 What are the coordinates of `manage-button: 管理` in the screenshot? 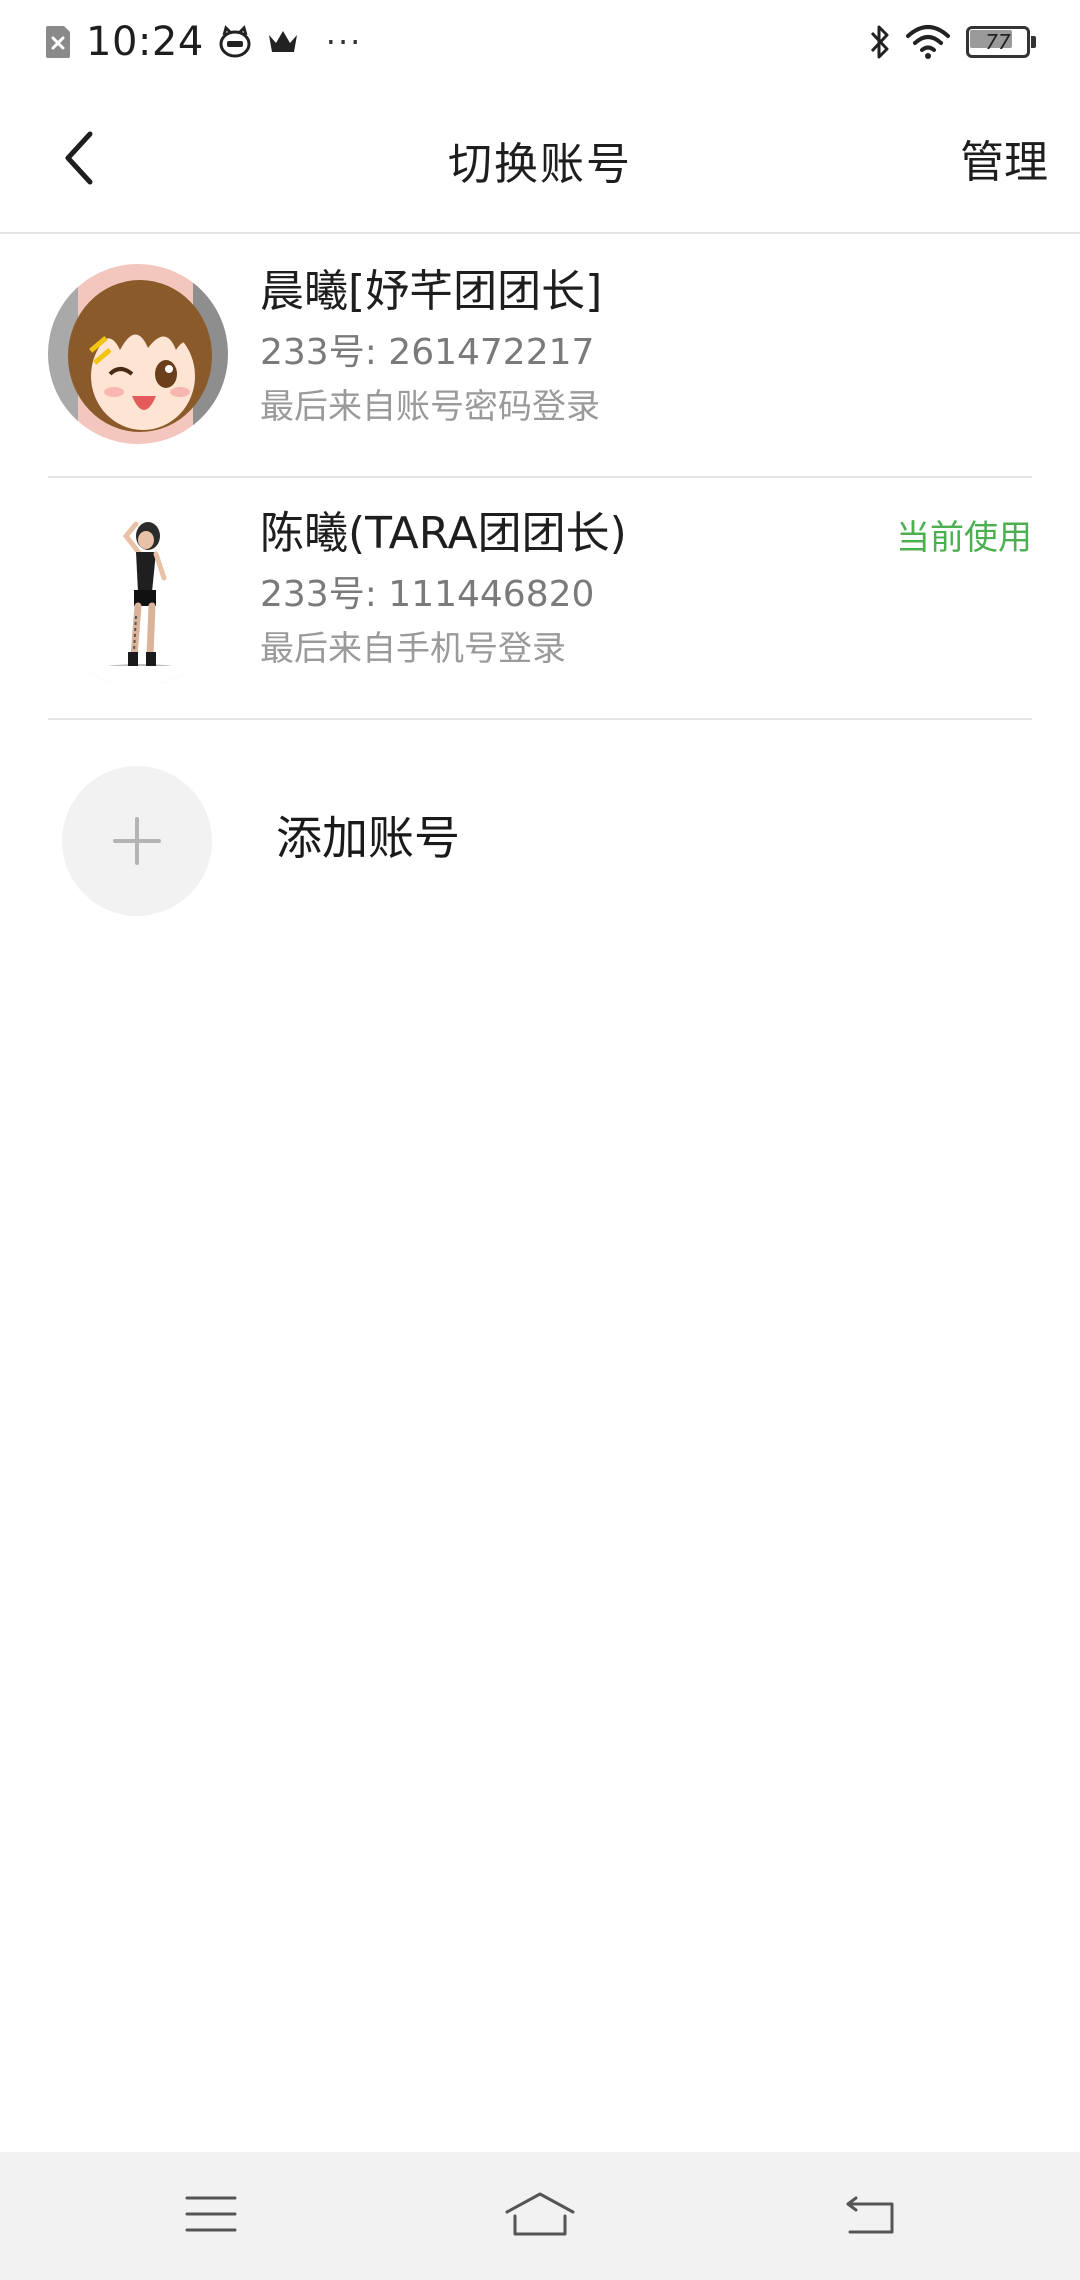 It's located at (1004, 158).